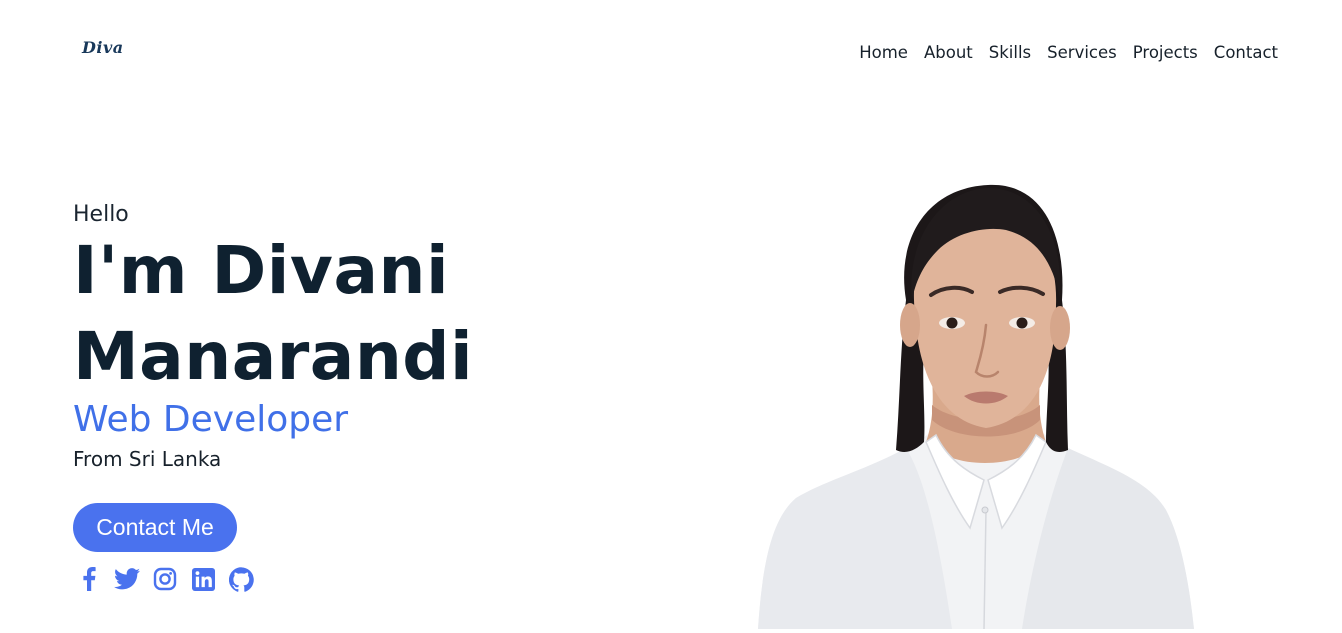  What do you see at coordinates (147, 459) in the screenshot?
I see `hero-location: From Sri Lanka` at bounding box center [147, 459].